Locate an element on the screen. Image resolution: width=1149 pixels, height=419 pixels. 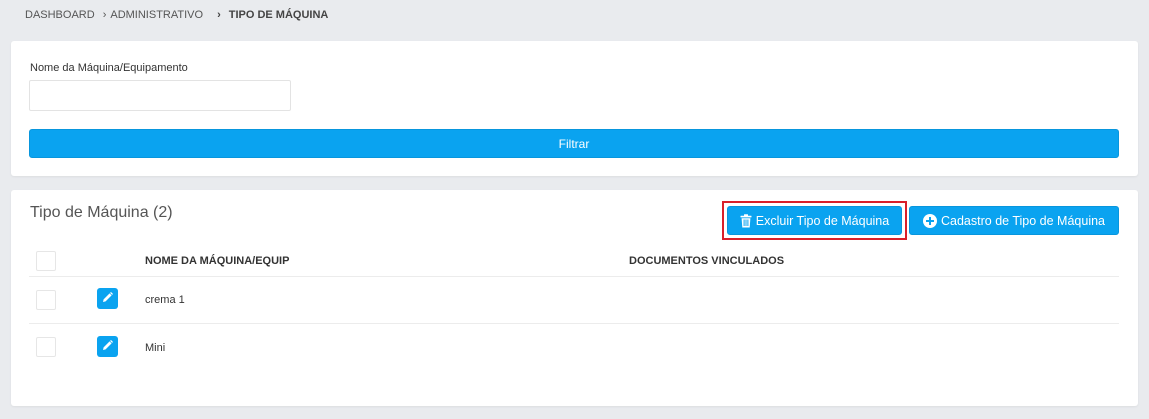
breadcrumb-current: TIPO DE MÁQUINA is located at coordinates (278, 15).